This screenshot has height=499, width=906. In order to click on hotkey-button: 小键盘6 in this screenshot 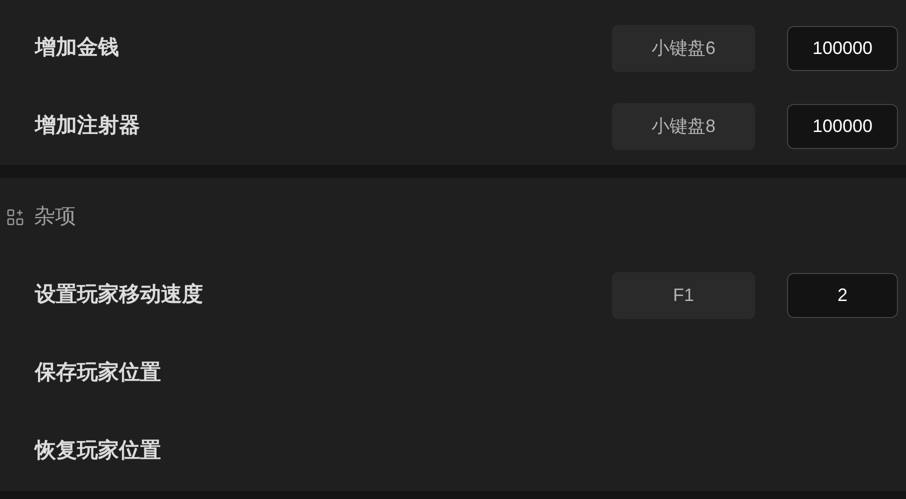, I will do `click(683, 48)`.